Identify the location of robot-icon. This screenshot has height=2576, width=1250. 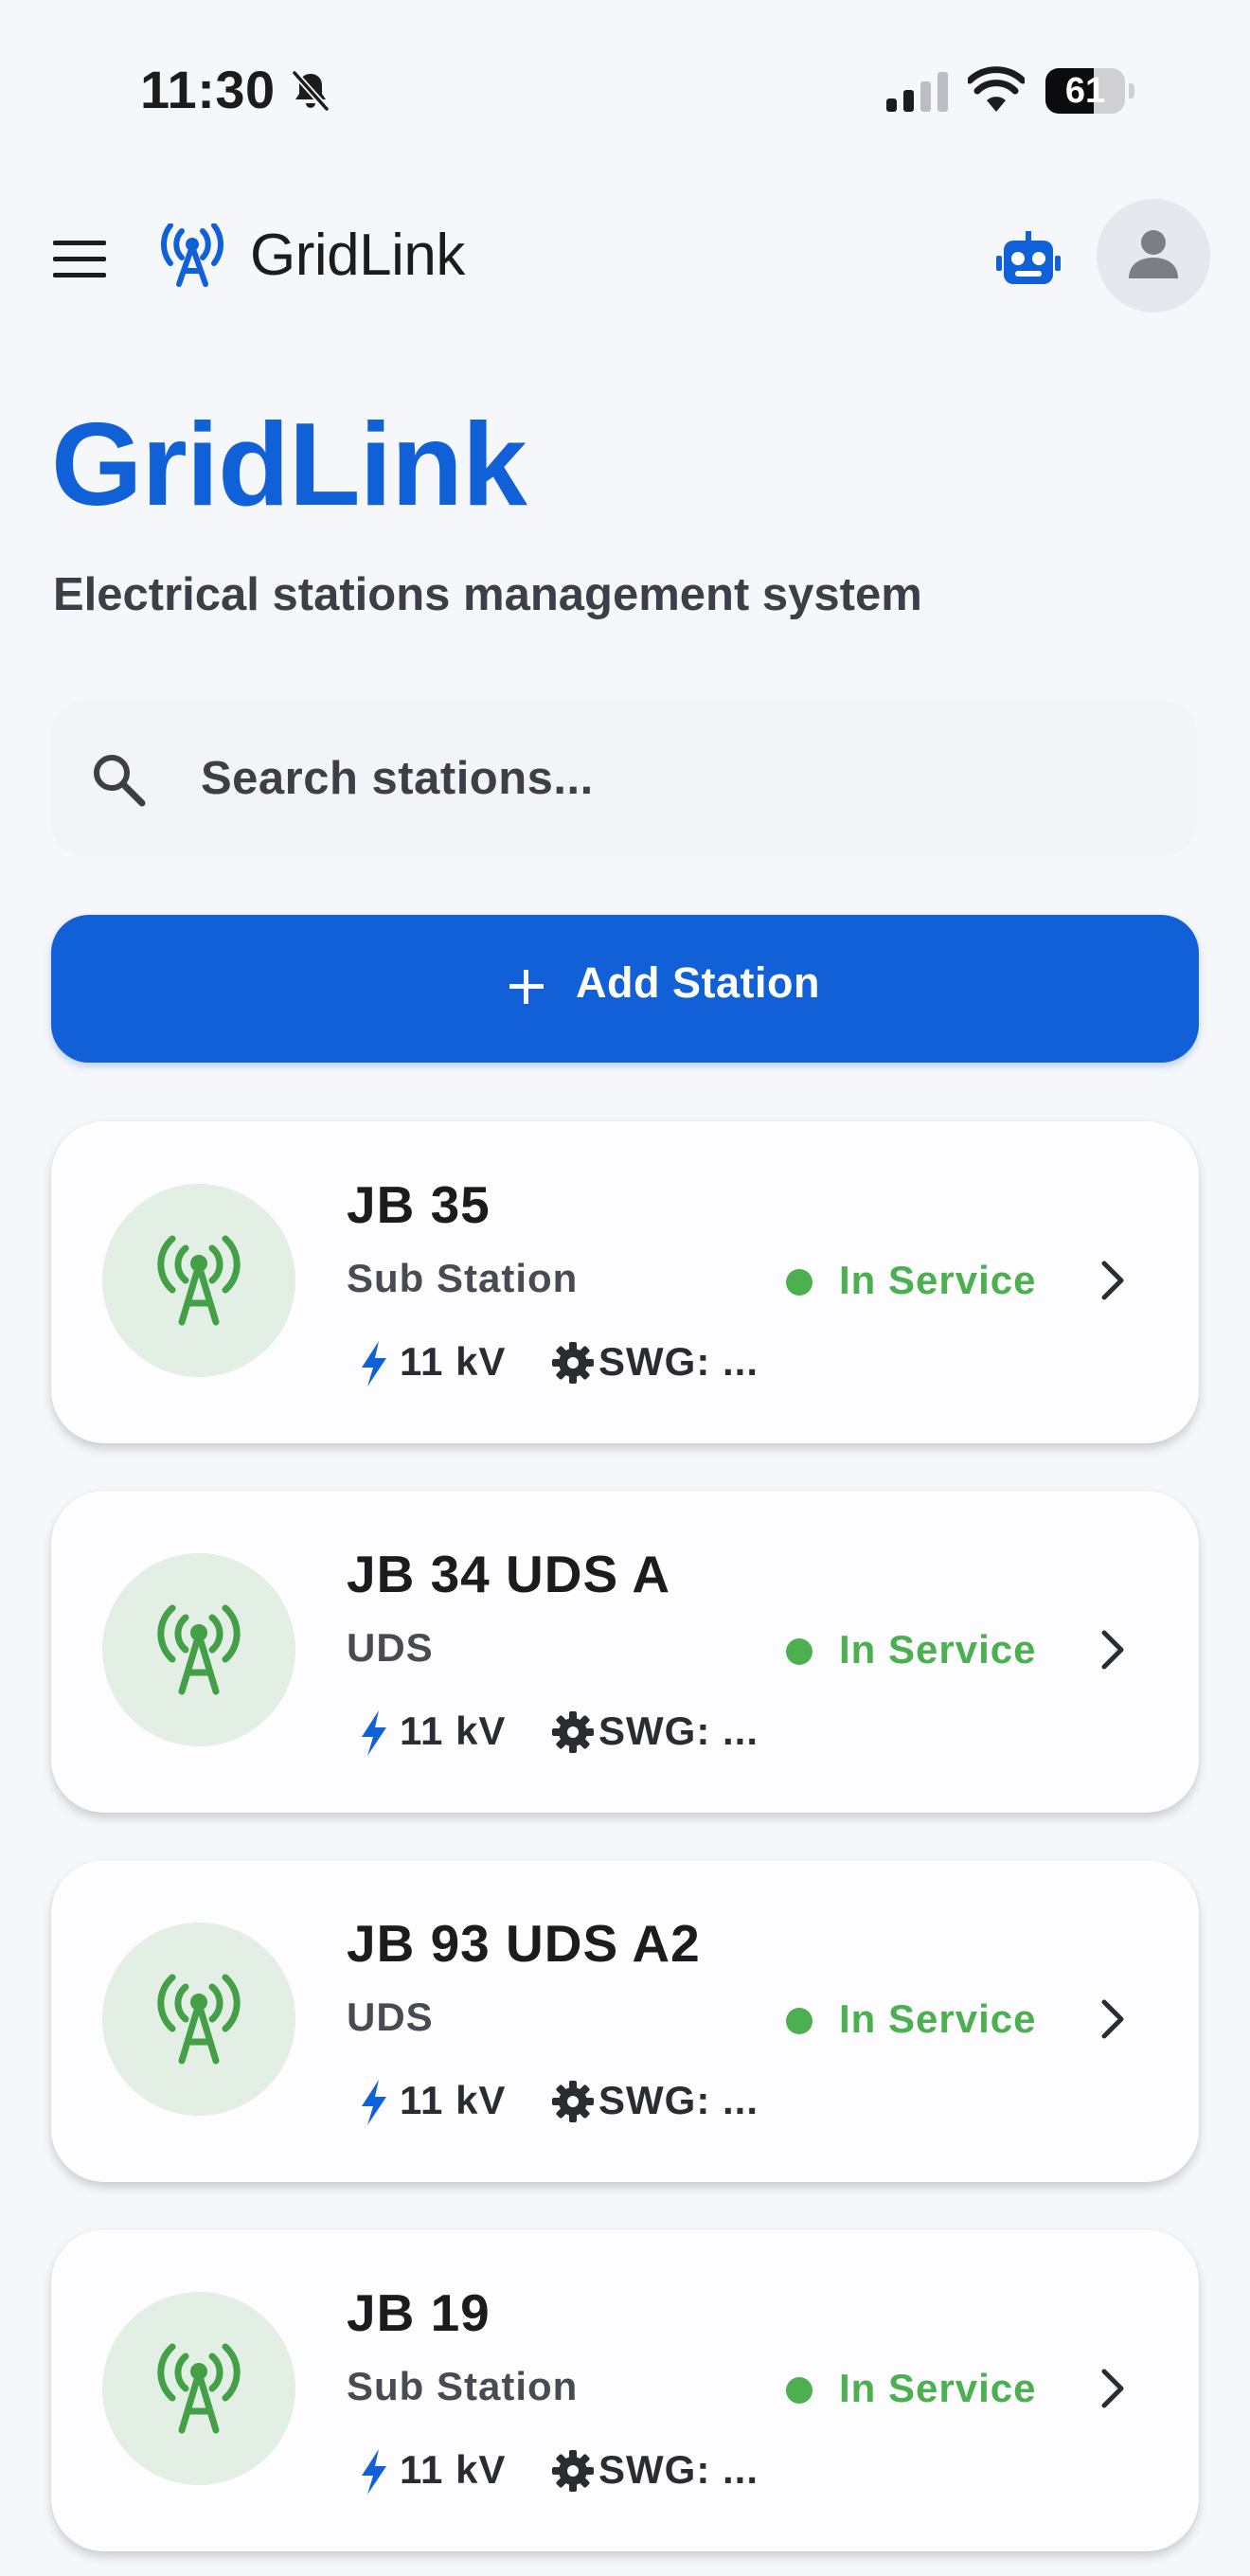
(1028, 260).